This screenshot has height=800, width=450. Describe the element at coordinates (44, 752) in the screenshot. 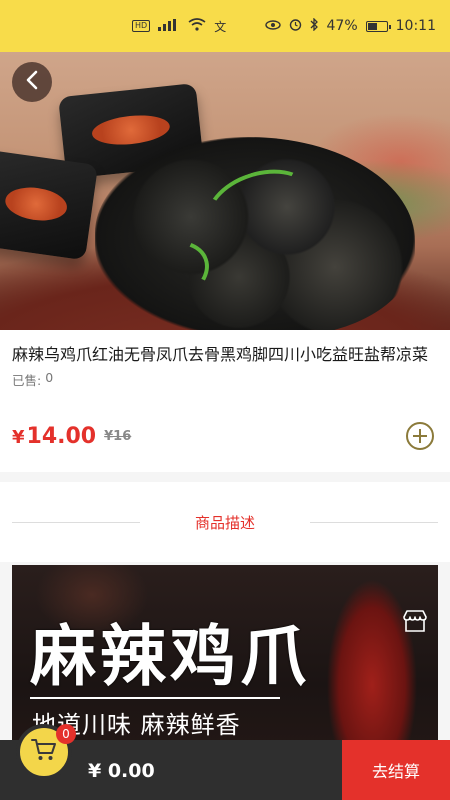

I see `shopping-cart-icon` at that location.